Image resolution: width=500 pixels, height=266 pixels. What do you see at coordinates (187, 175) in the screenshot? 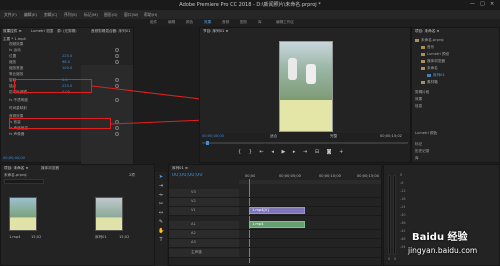
I see `timeline-timecode: 00;00;00;00` at bounding box center [187, 175].